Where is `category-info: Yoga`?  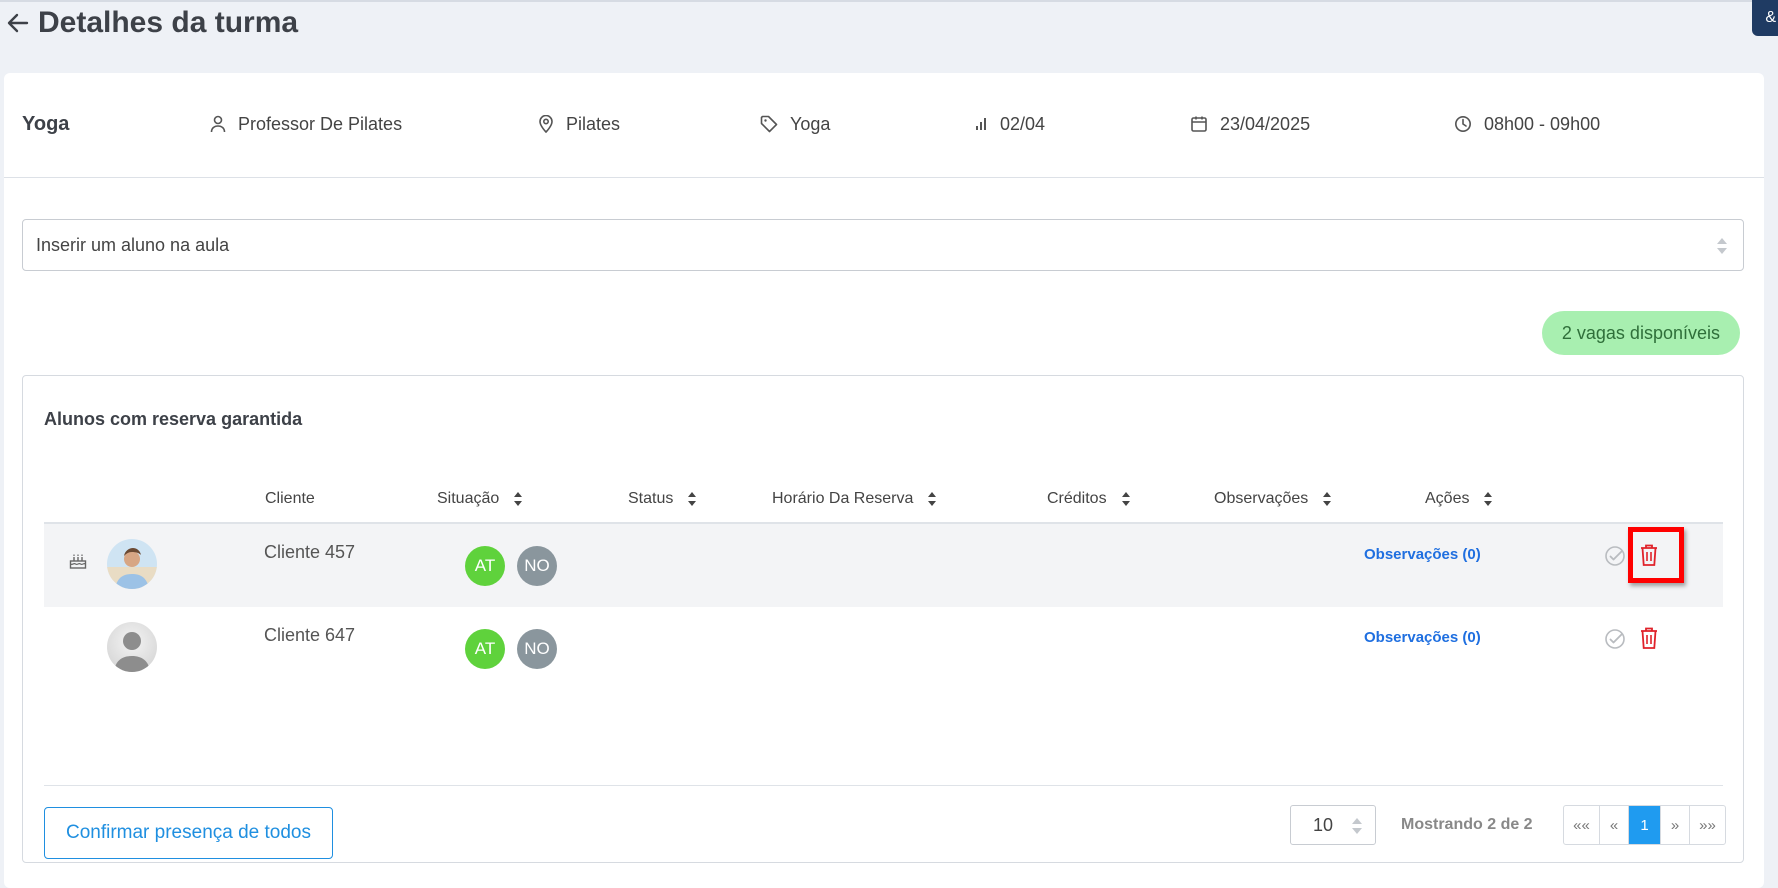 category-info: Yoga is located at coordinates (795, 124).